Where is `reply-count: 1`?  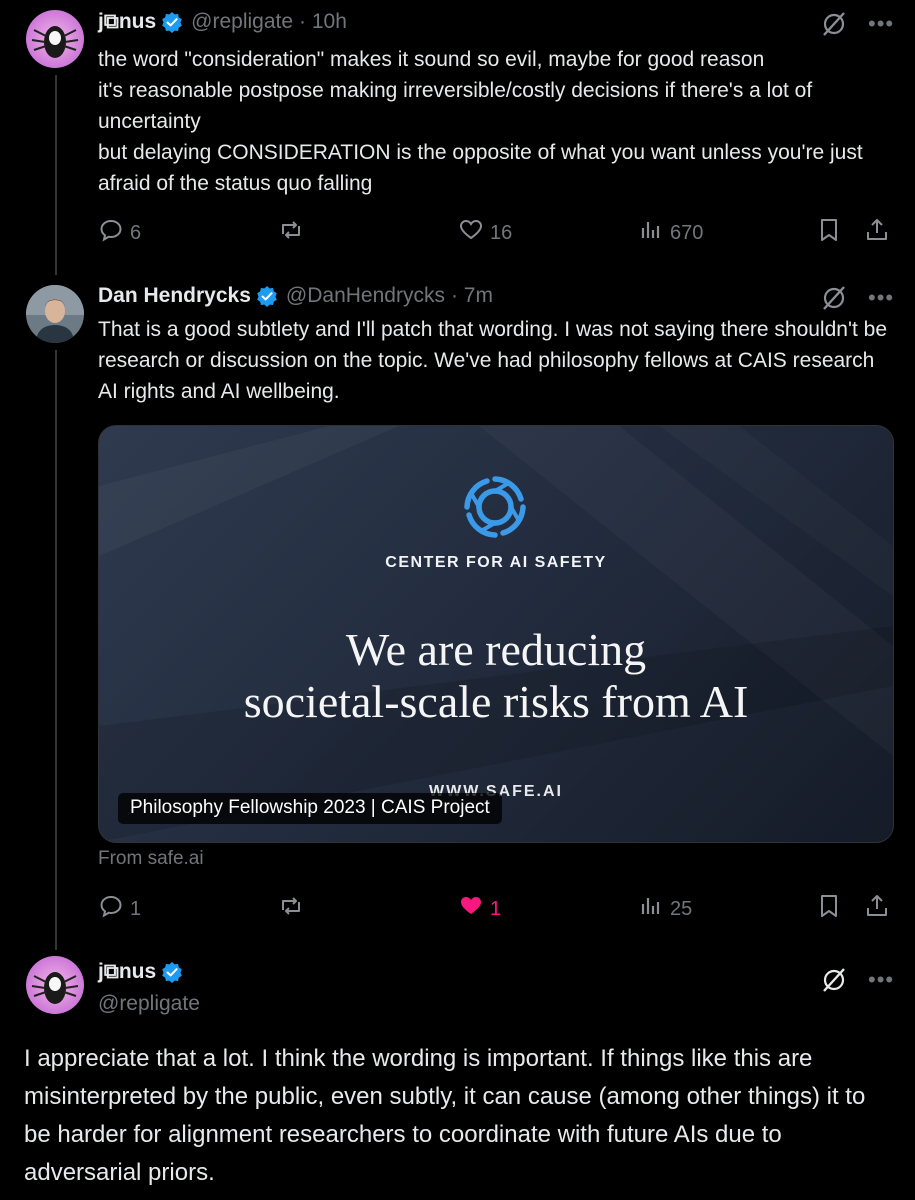 reply-count: 1 is located at coordinates (136, 908).